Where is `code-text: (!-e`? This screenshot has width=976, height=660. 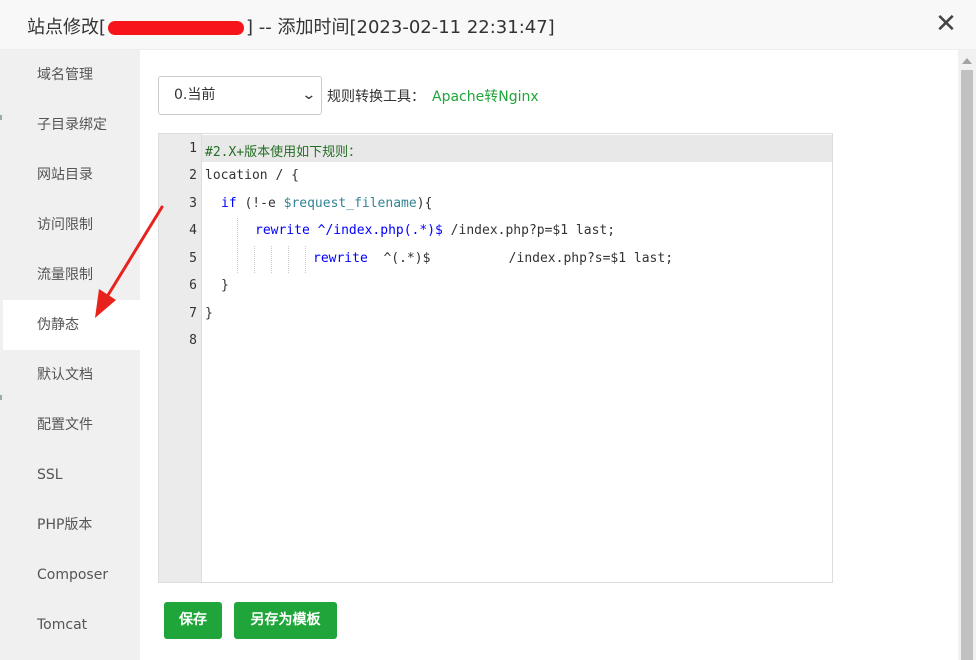
code-text: (!-e is located at coordinates (260, 203).